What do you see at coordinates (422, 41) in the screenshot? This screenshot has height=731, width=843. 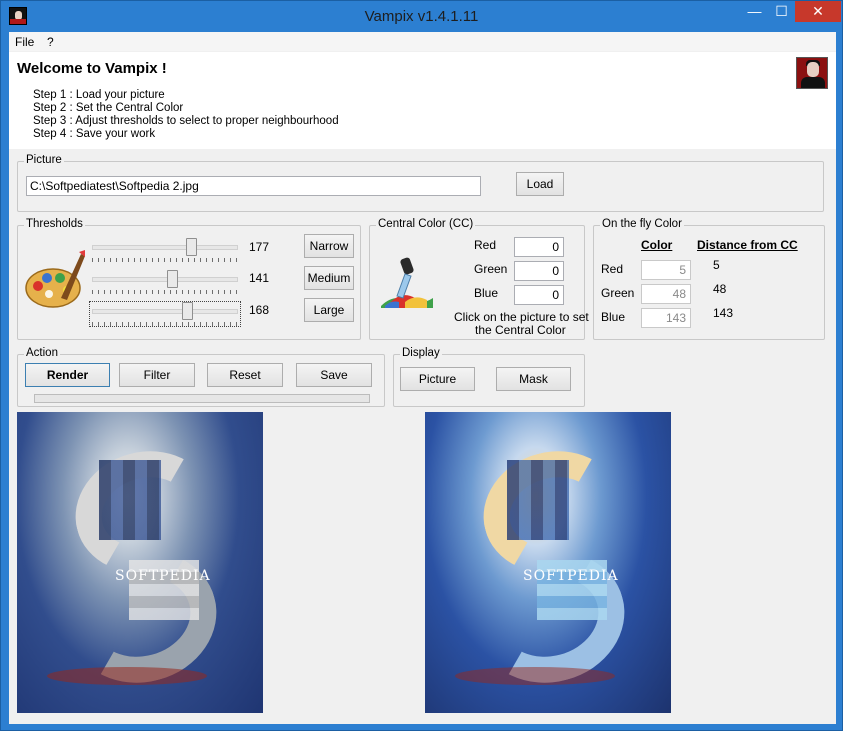 I see `menu-bar: File ?` at bounding box center [422, 41].